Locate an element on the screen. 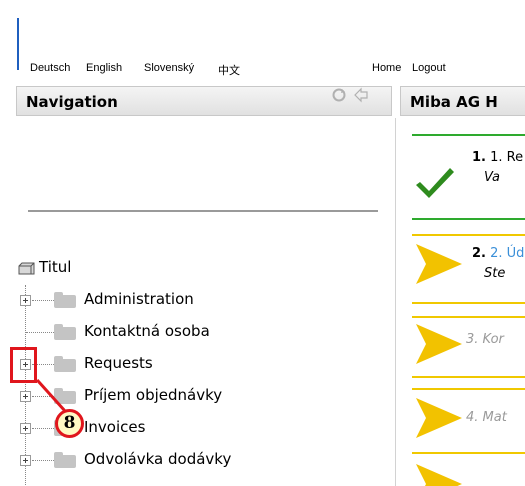 The width and height of the screenshot is (525, 486). tree-item-prijem-objednavky: Príjem objednávky is located at coordinates (208, 395).